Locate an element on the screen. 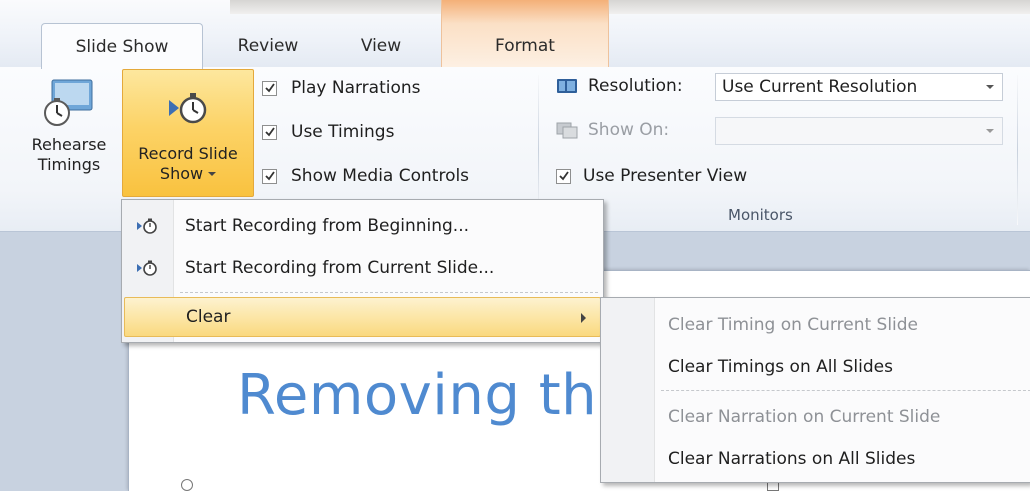  menu-item-clear: Clear is located at coordinates (362, 317).